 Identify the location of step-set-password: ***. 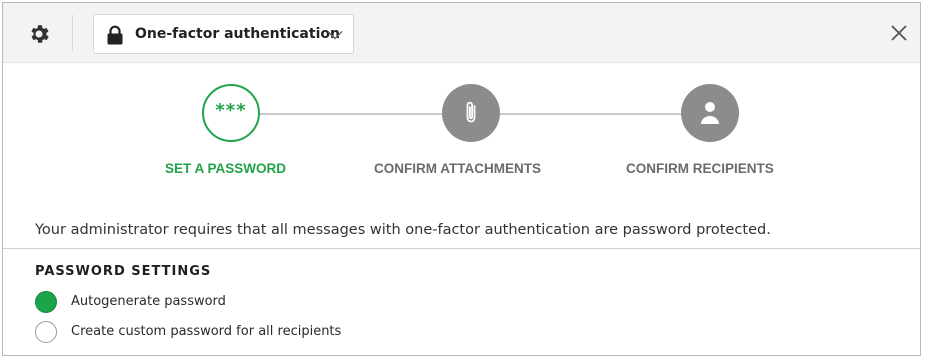
(231, 113).